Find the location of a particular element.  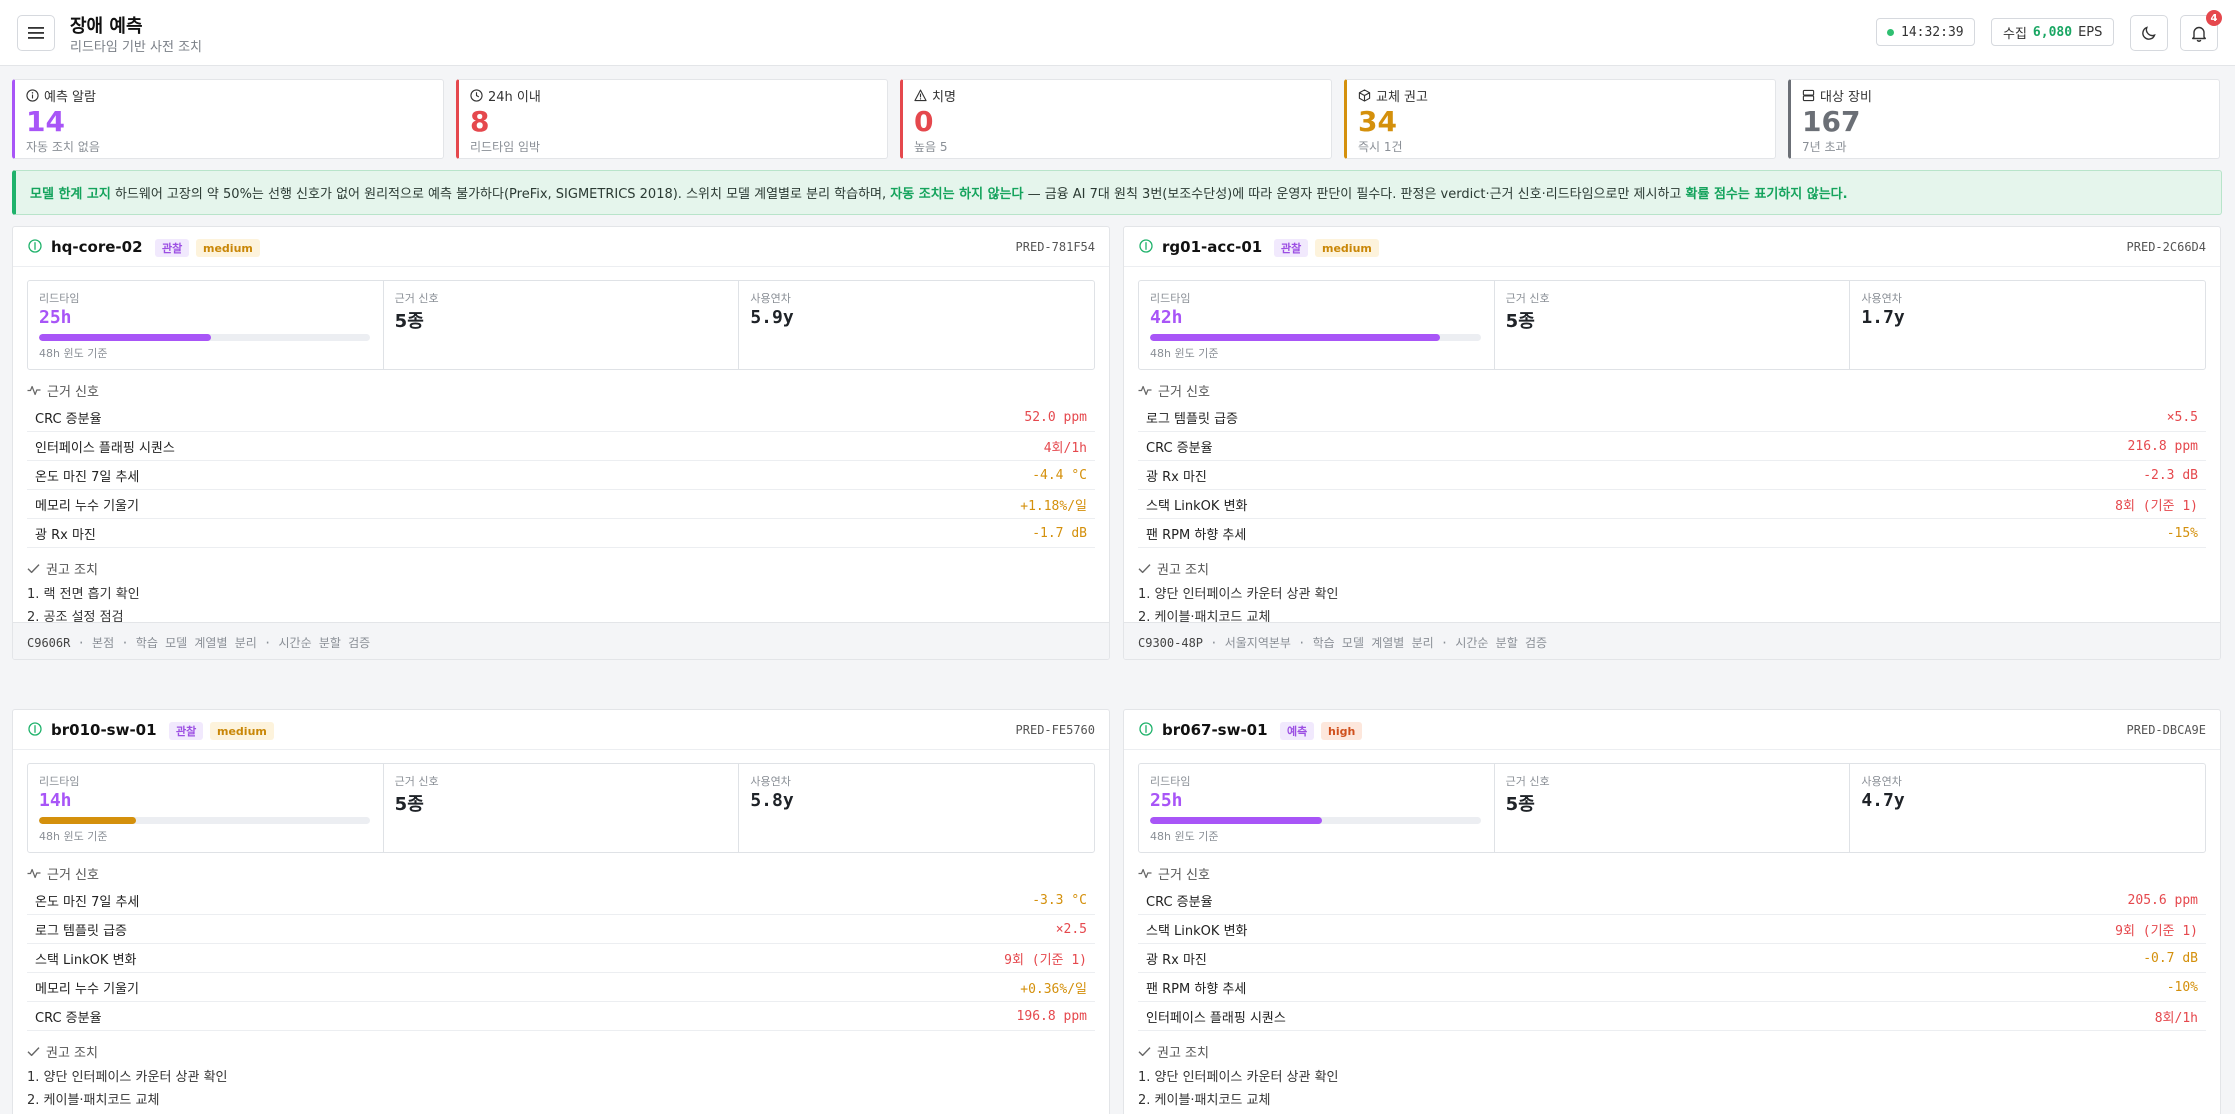

notifications-button: 4 is located at coordinates (2201, 30).